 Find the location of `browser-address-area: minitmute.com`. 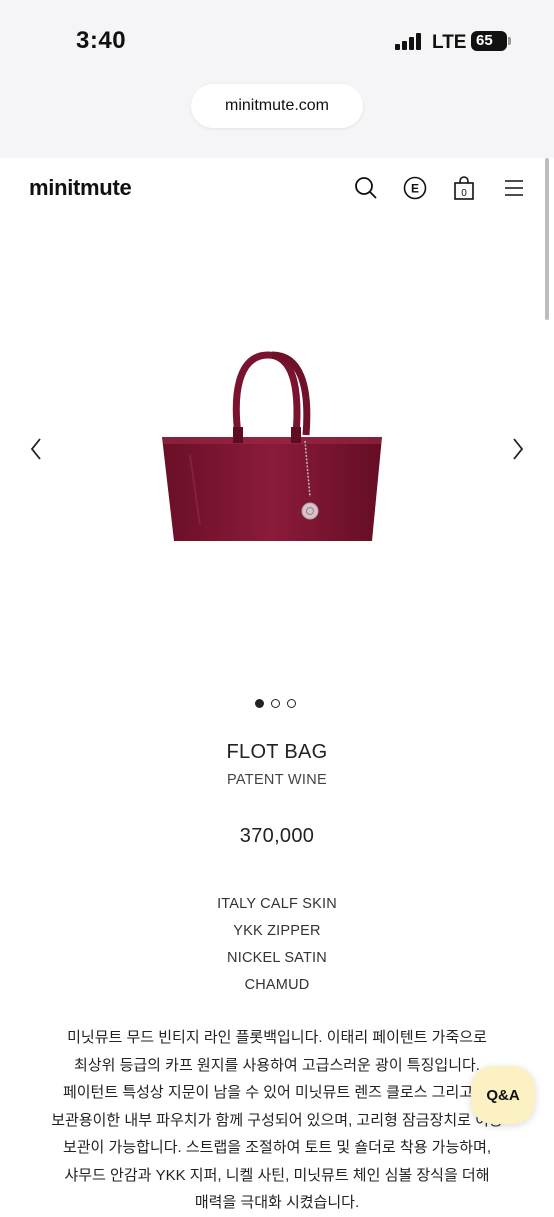

browser-address-area: minitmute.com is located at coordinates (277, 121).